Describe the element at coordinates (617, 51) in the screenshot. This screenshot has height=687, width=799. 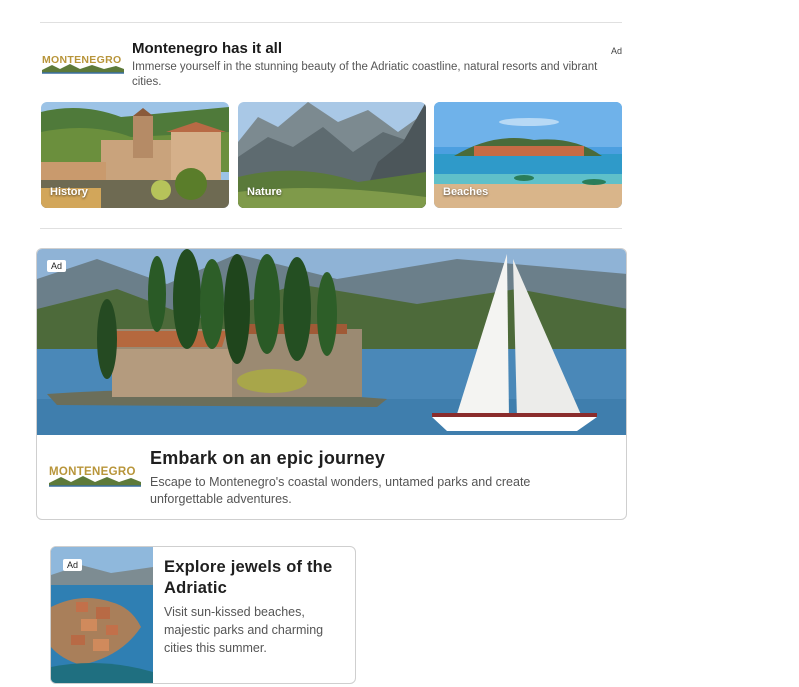
I see `ad1-ad-label: Ad` at that location.